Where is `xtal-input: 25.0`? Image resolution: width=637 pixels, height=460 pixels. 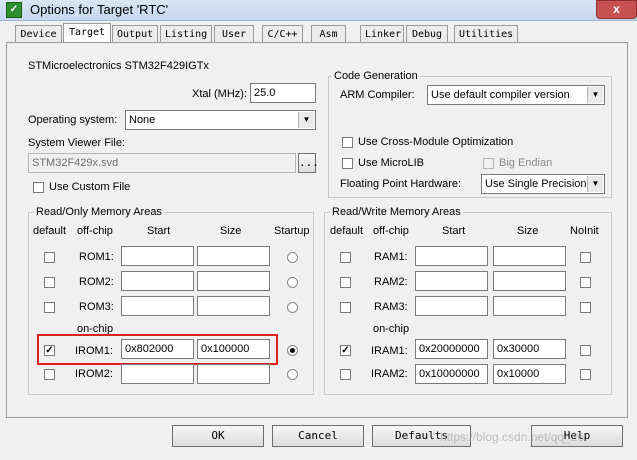
xtal-input: 25.0 is located at coordinates (283, 93).